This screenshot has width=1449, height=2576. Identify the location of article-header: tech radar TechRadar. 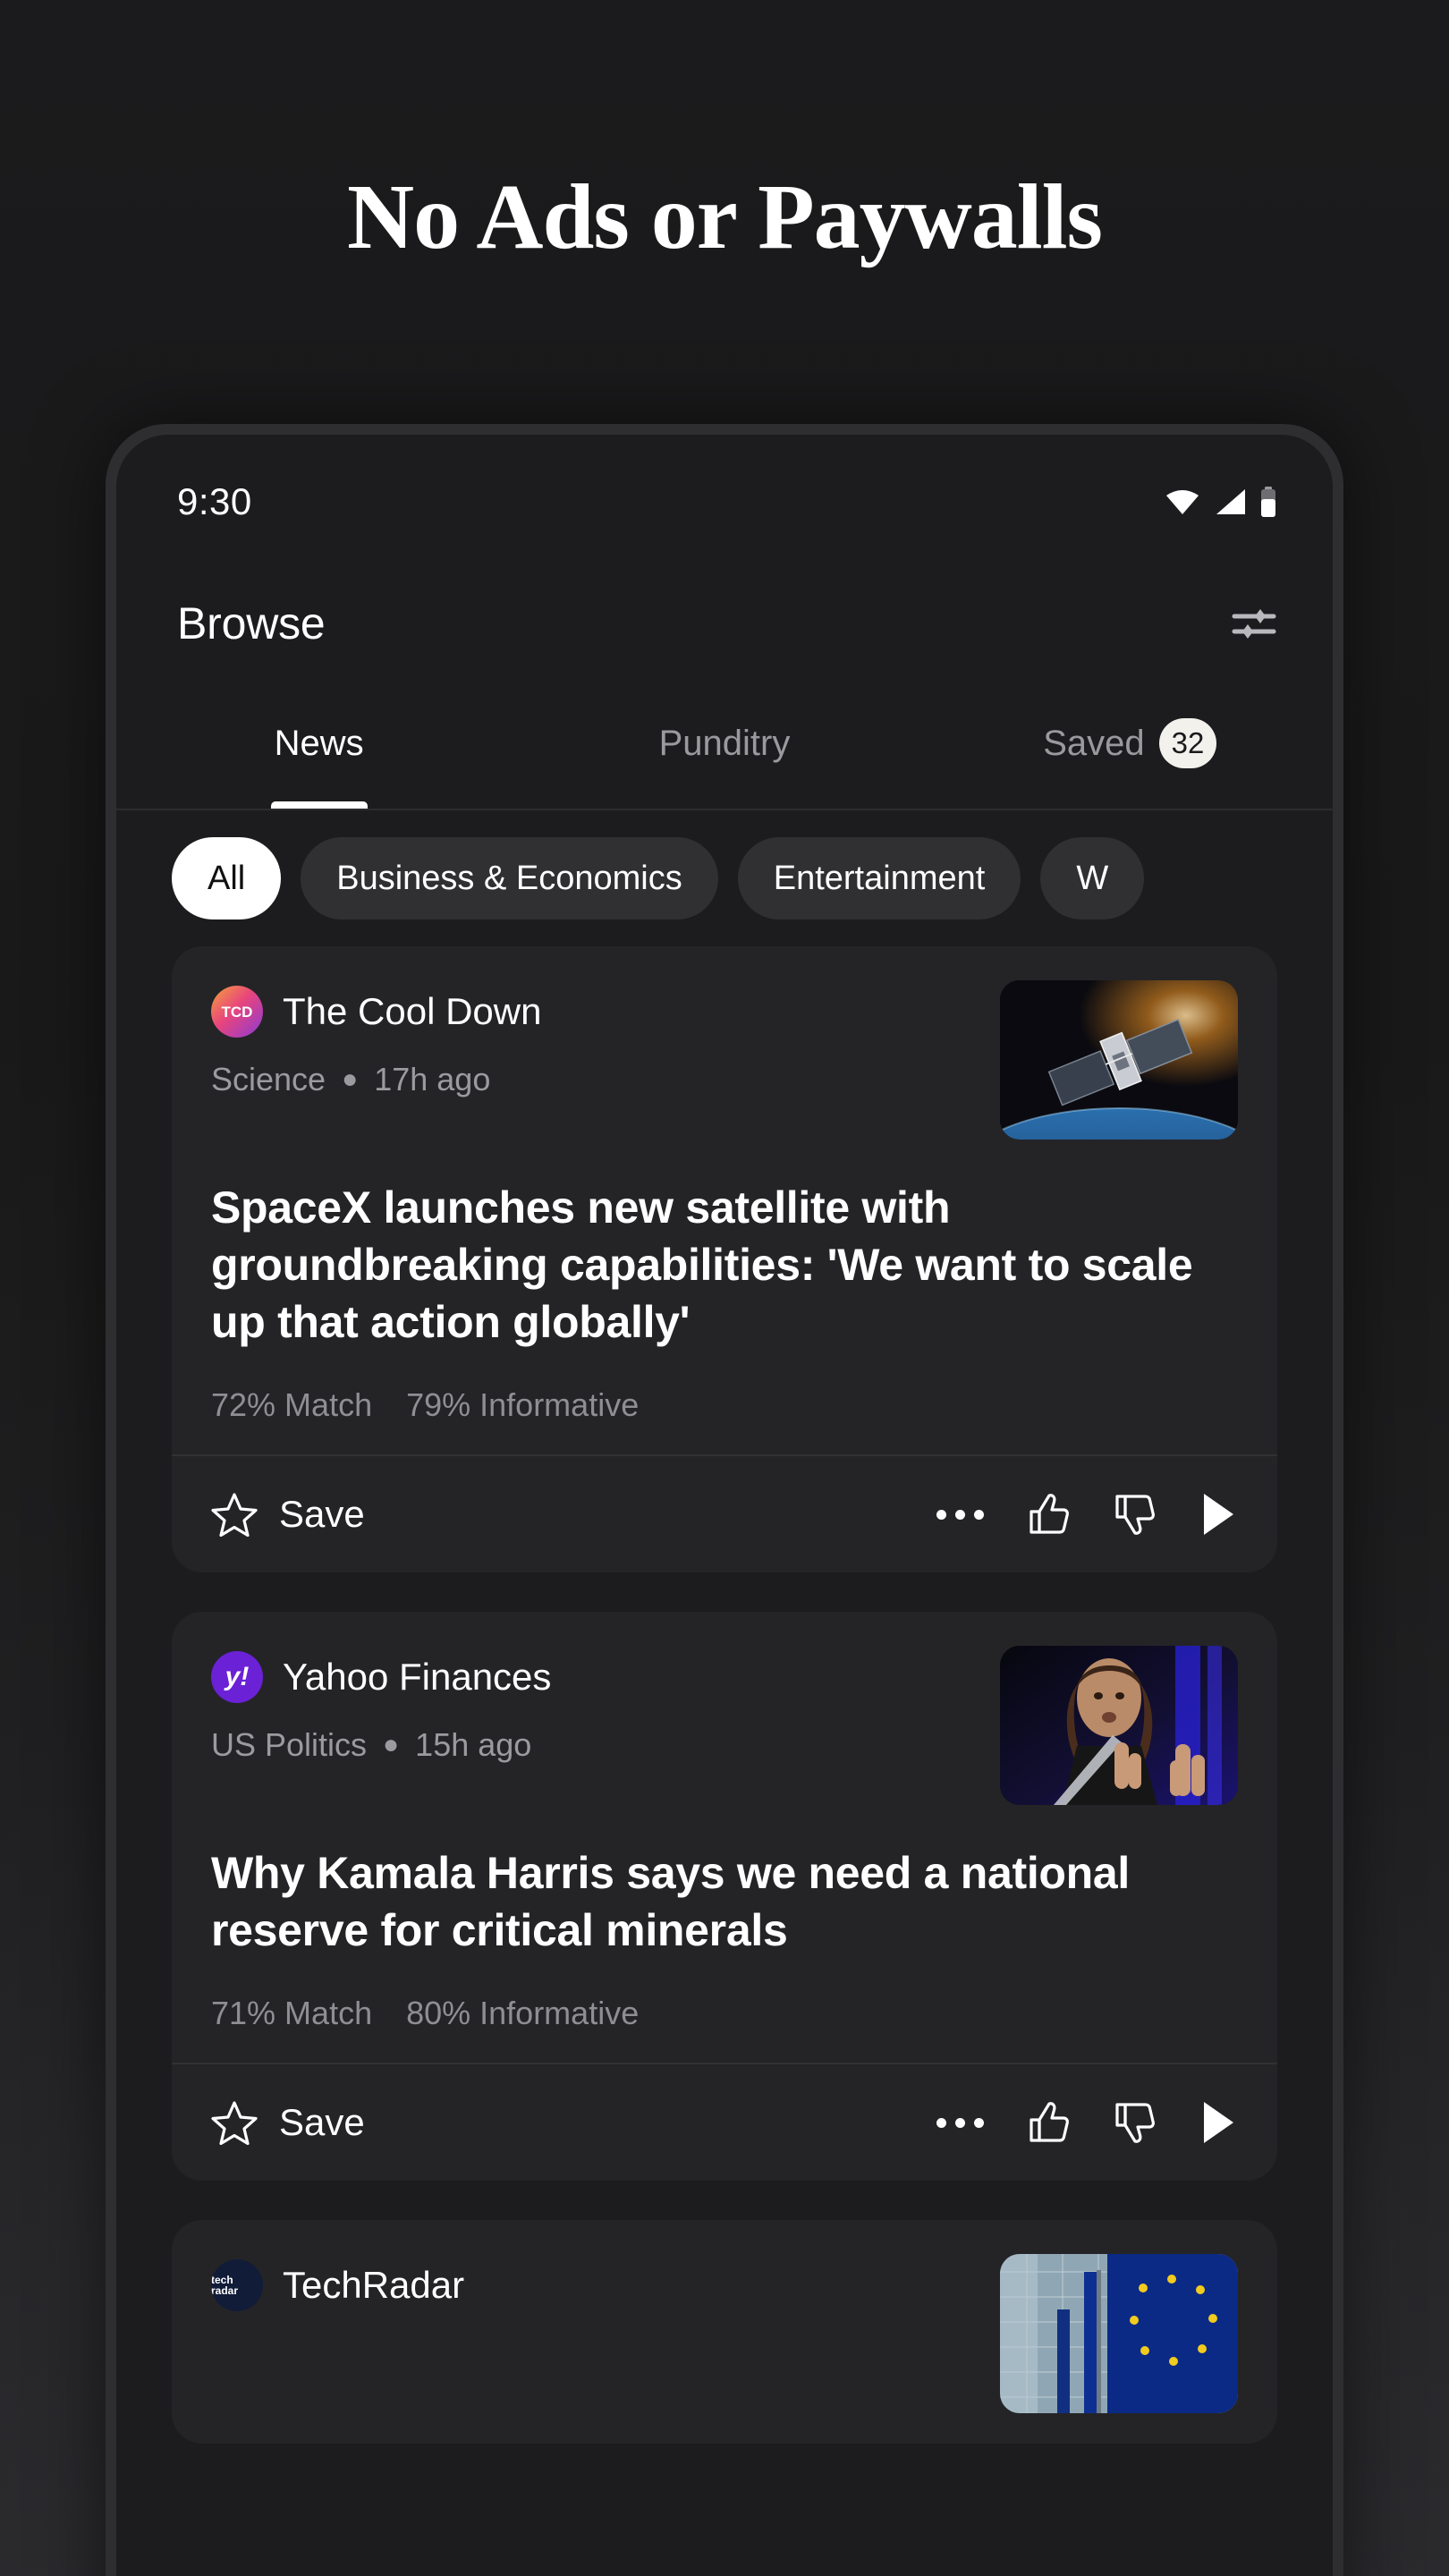
(724, 2333).